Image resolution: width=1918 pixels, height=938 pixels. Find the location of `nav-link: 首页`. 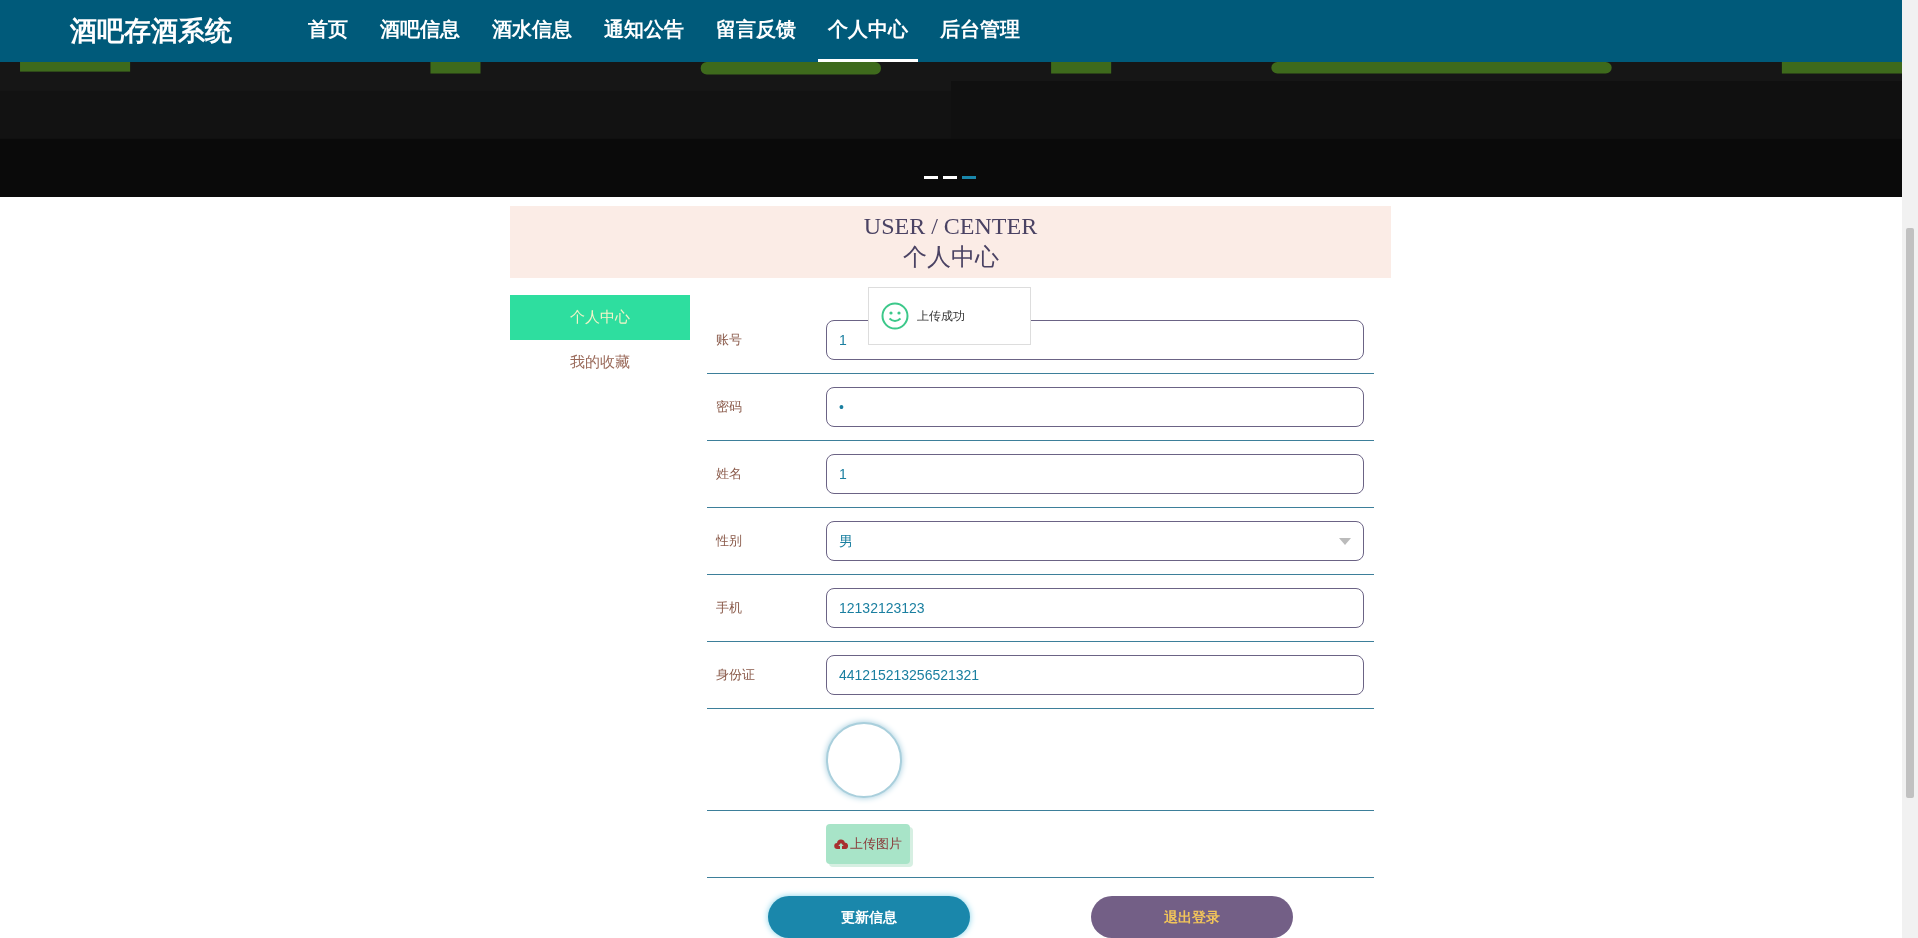

nav-link: 首页 is located at coordinates (328, 31).